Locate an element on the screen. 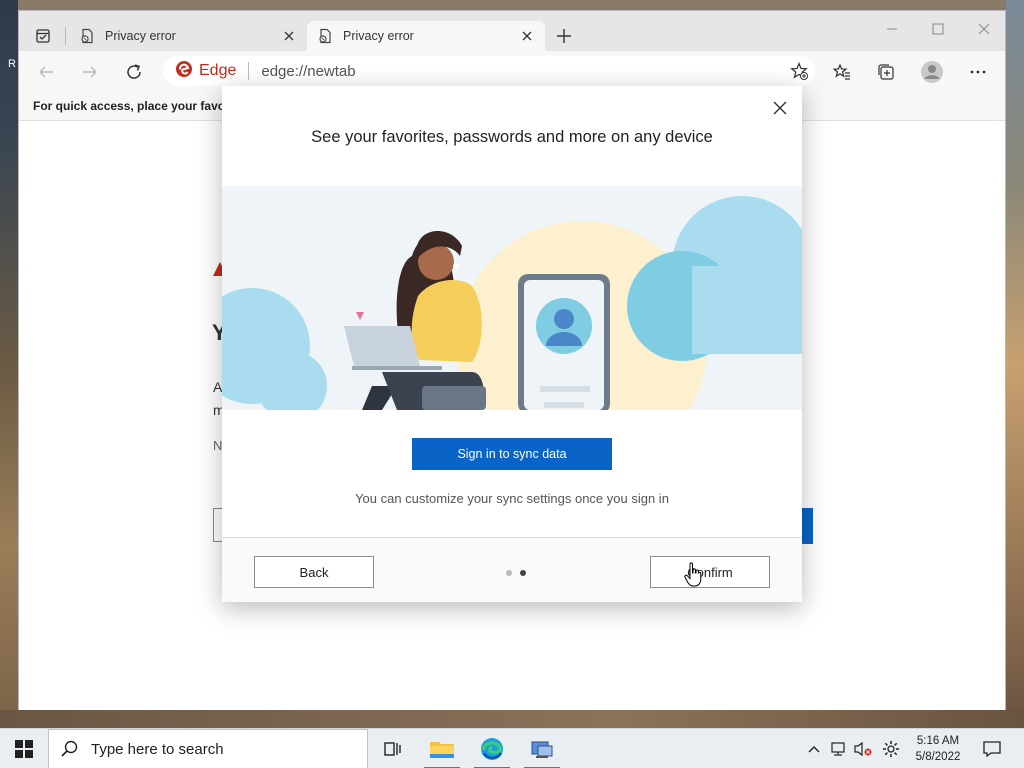 The image size is (1024, 768). tab-actions-icon is located at coordinates (43, 36).